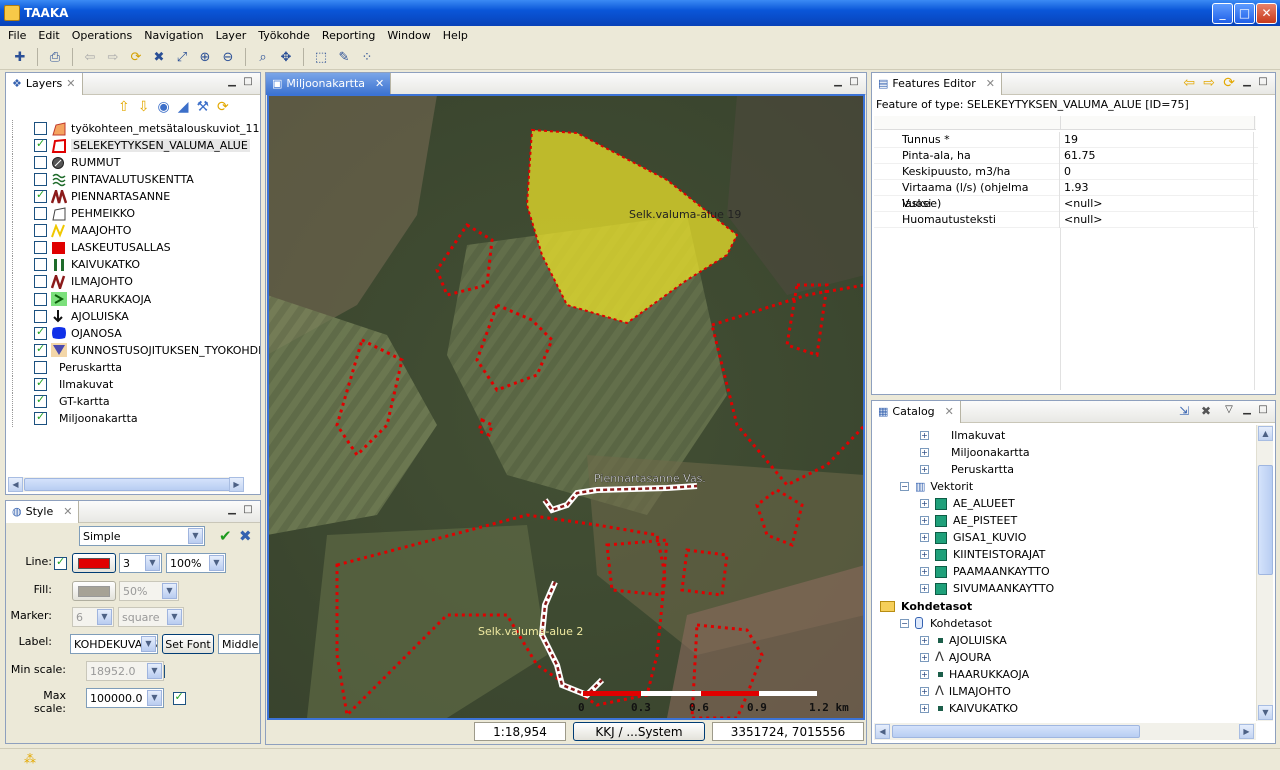 The height and width of the screenshot is (770, 1280). Describe the element at coordinates (60, 562) in the screenshot. I see `line-enabled-checkbox` at that location.